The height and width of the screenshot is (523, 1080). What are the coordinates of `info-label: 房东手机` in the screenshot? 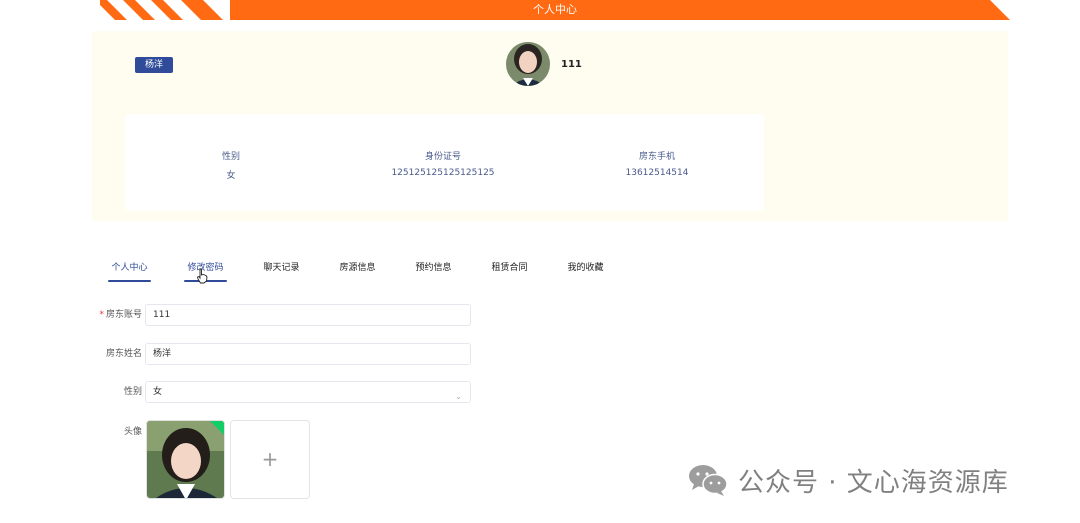 It's located at (656, 157).